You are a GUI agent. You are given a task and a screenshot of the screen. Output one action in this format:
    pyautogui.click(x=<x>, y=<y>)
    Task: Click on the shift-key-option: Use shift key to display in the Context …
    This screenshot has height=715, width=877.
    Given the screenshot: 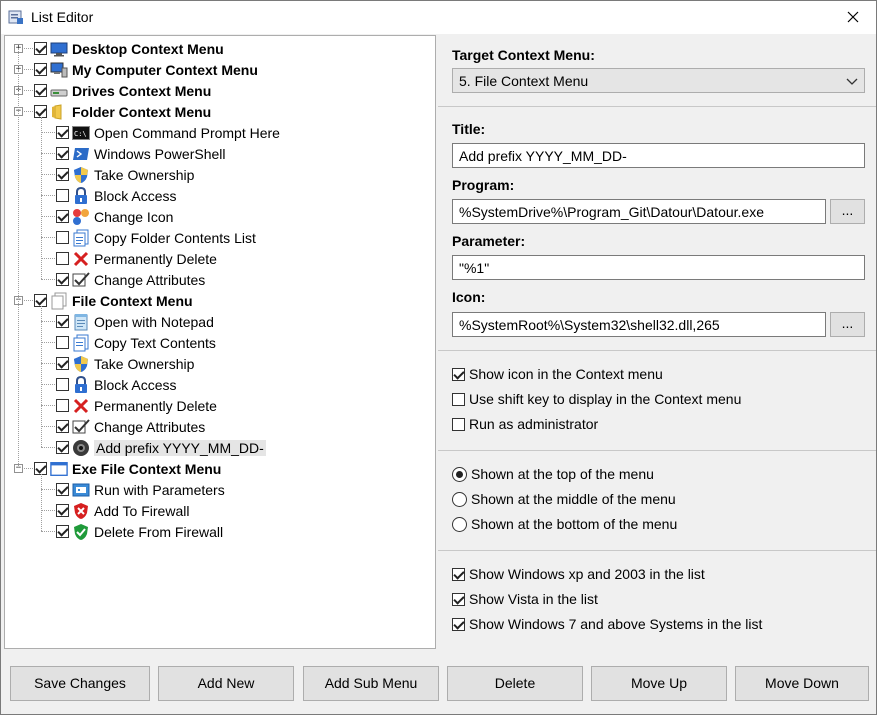 What is the action you would take?
    pyautogui.click(x=596, y=399)
    